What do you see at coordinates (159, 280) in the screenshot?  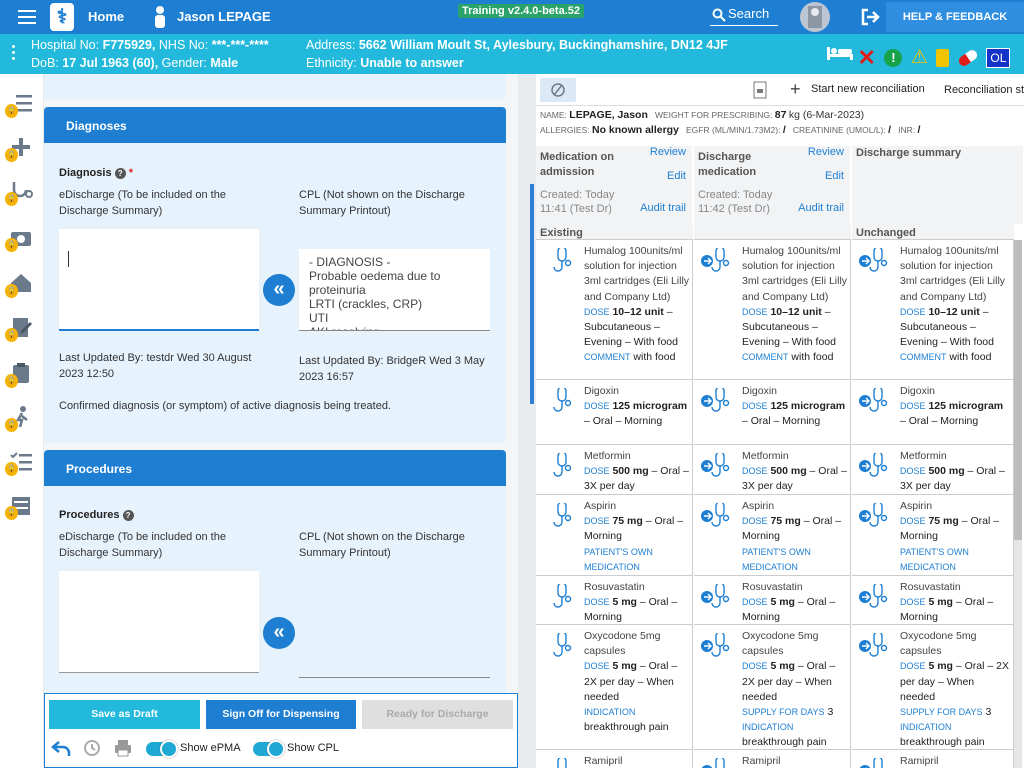 I see `diagnosis-edischarge-textarea` at bounding box center [159, 280].